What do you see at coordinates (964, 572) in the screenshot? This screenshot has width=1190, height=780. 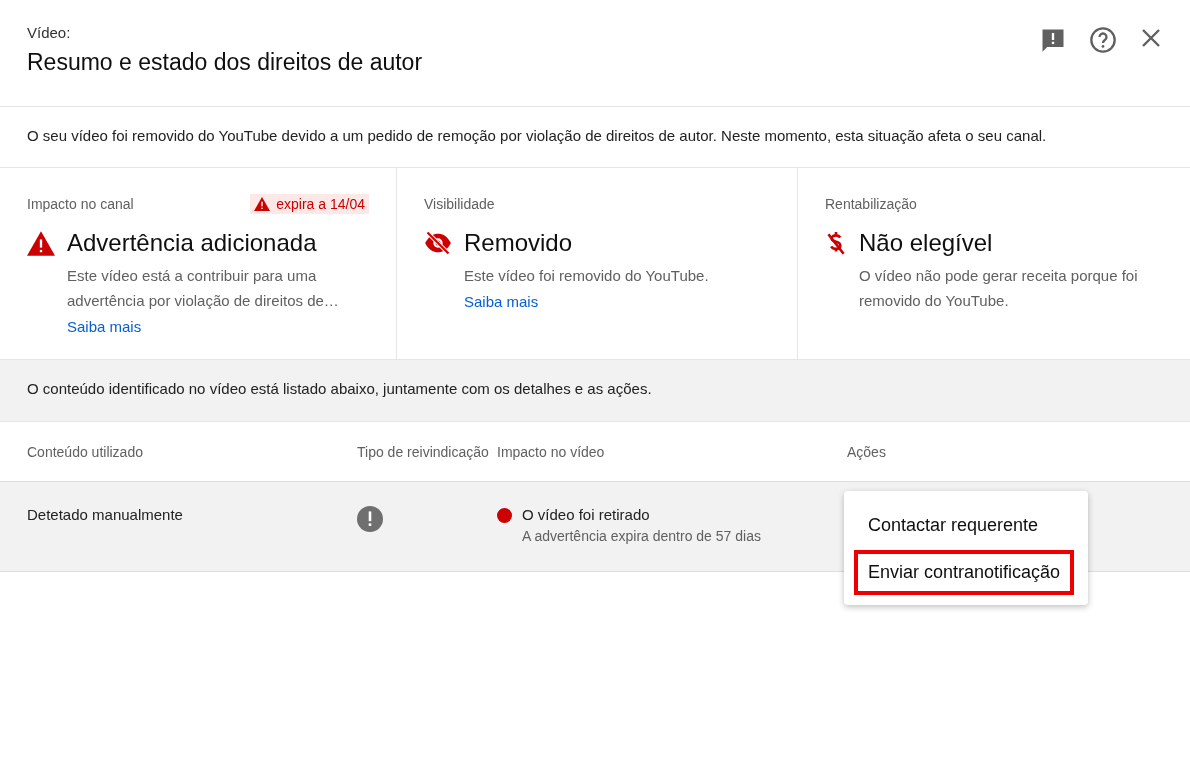 I see `menu-item: Enviar contranotificação` at bounding box center [964, 572].